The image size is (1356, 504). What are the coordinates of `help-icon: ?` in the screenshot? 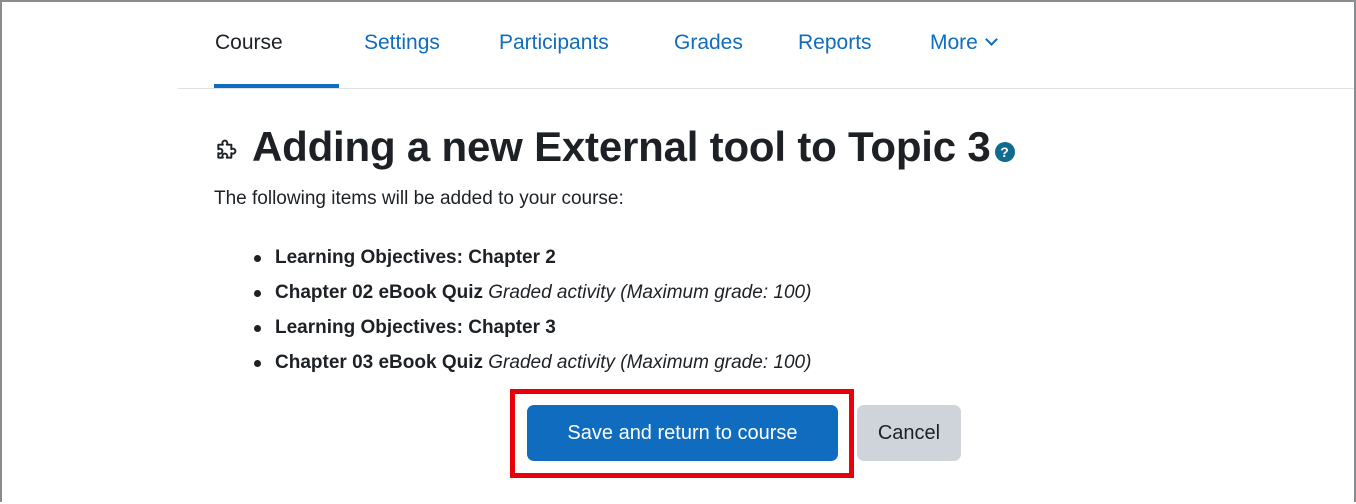 It's located at (1004, 152).